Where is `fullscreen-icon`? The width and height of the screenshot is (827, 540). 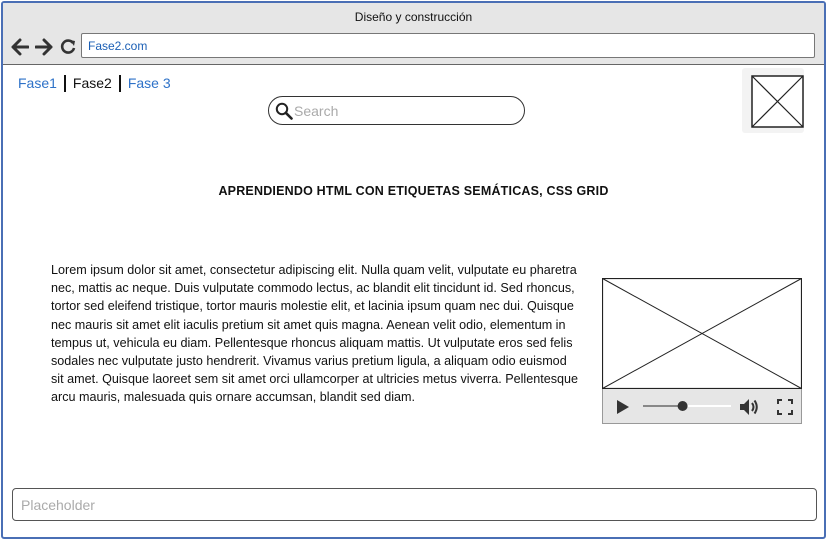 fullscreen-icon is located at coordinates (785, 409).